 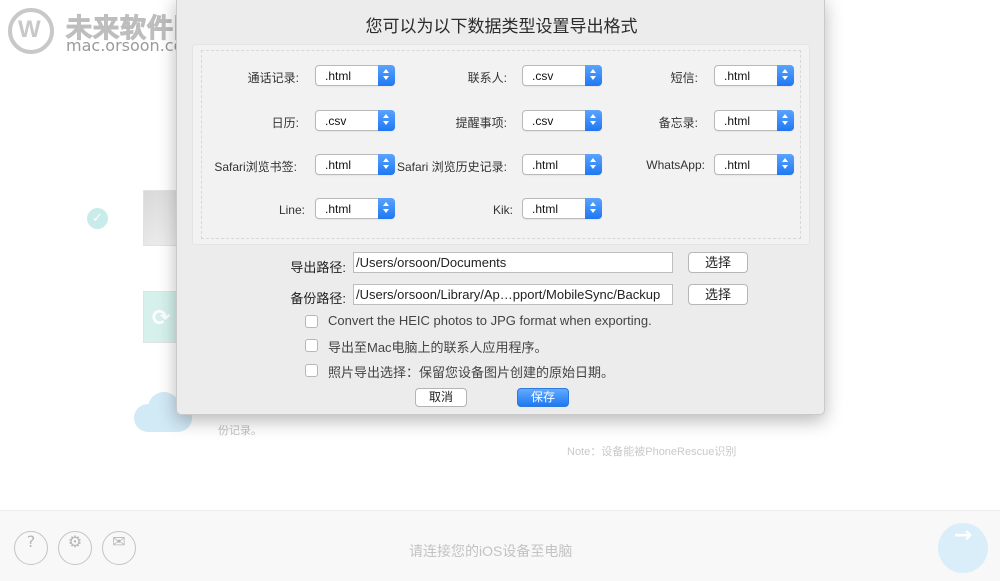 What do you see at coordinates (318, 267) in the screenshot?
I see `export-path-label: 导出路径:` at bounding box center [318, 267].